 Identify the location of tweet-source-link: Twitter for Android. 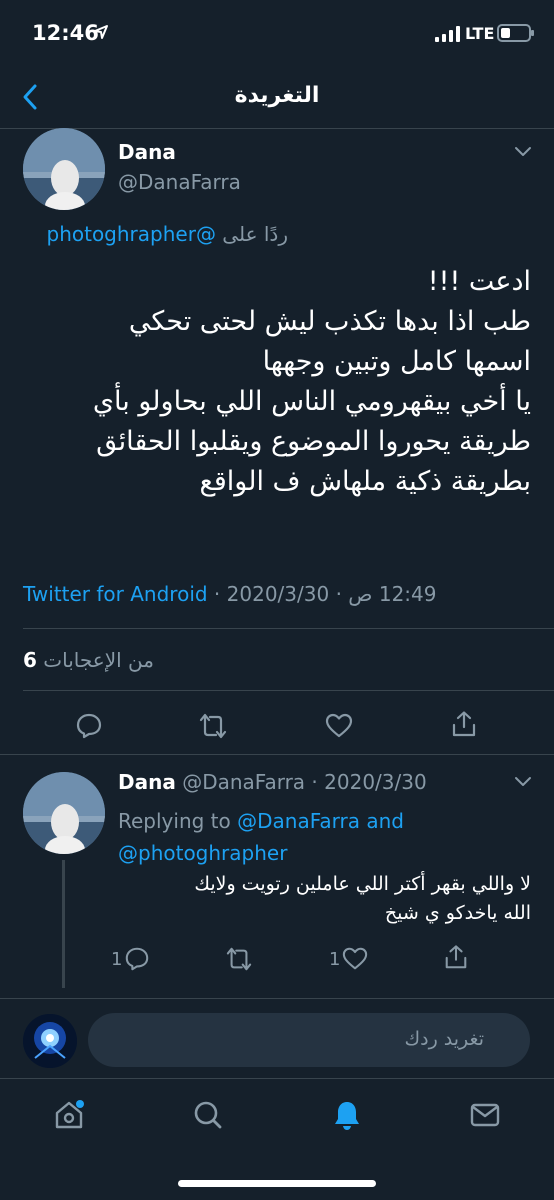
(115, 594).